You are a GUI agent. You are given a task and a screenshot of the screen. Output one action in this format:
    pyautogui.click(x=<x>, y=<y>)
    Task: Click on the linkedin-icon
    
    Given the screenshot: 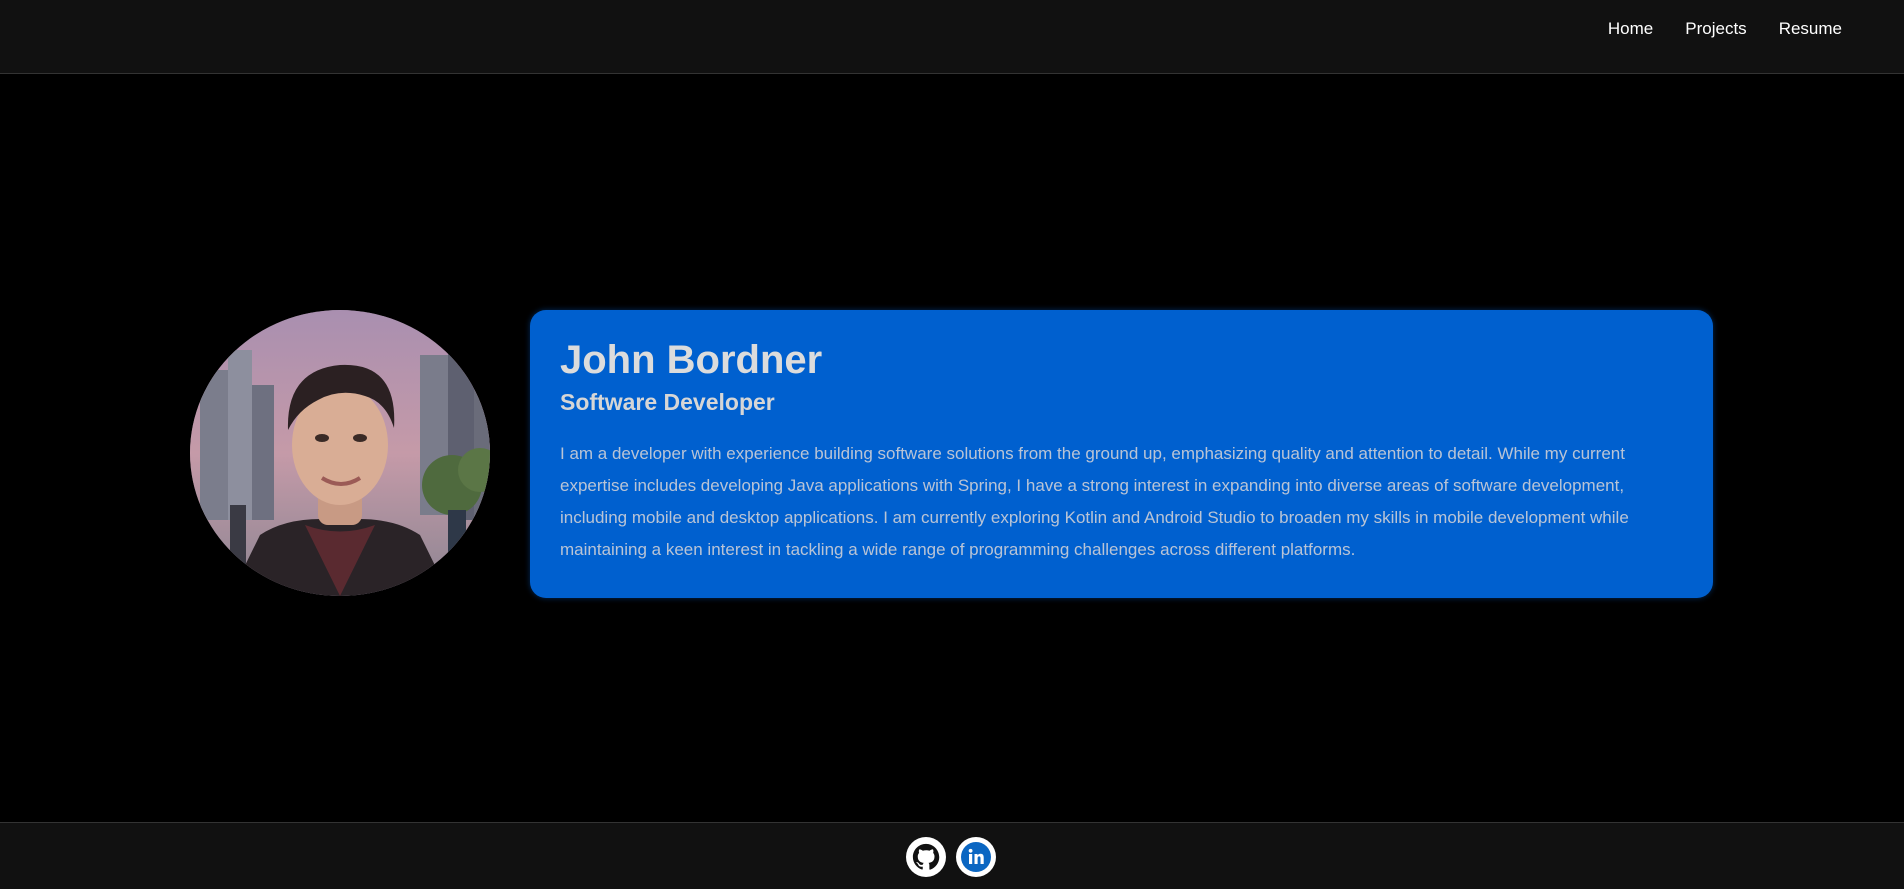 What is the action you would take?
    pyautogui.click(x=976, y=857)
    